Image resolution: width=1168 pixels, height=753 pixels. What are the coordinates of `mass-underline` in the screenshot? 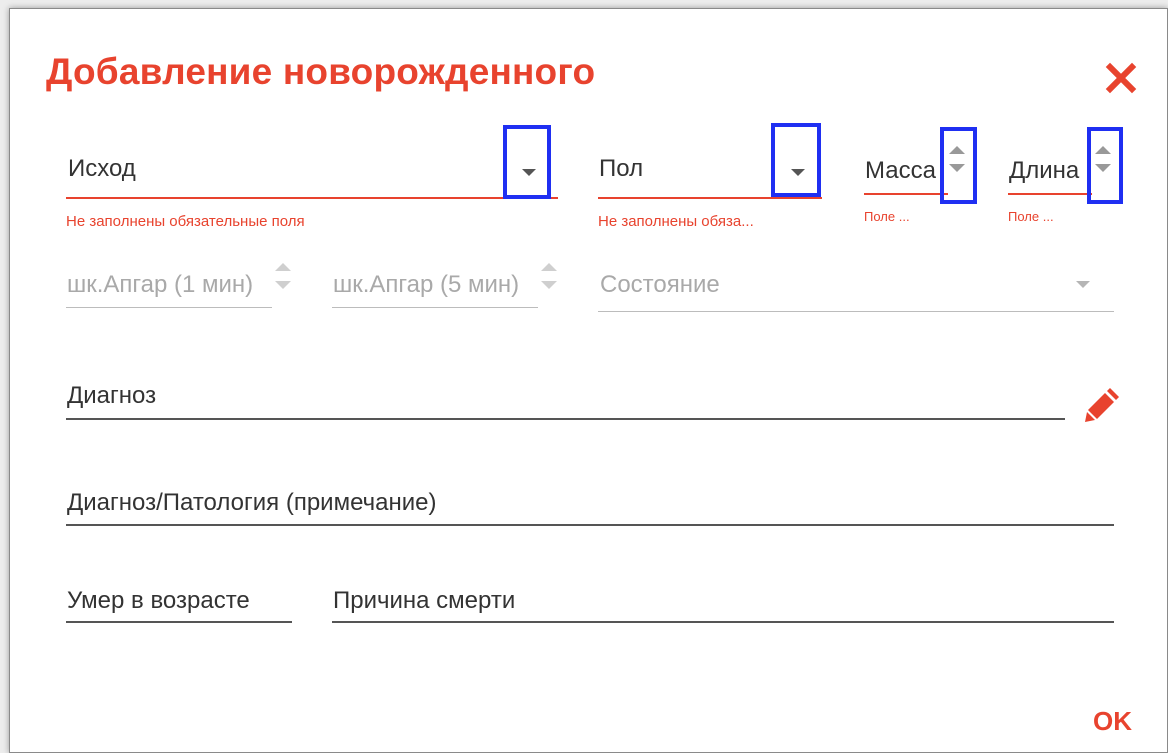 It's located at (906, 194).